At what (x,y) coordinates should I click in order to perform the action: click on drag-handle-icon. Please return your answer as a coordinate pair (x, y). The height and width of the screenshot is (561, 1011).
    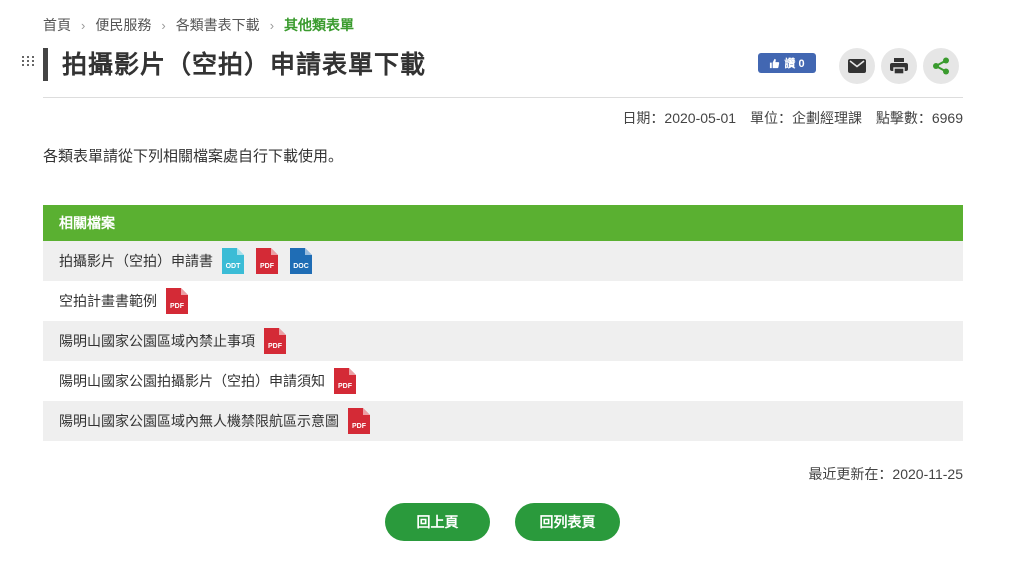
    Looking at the image, I should click on (28, 62).